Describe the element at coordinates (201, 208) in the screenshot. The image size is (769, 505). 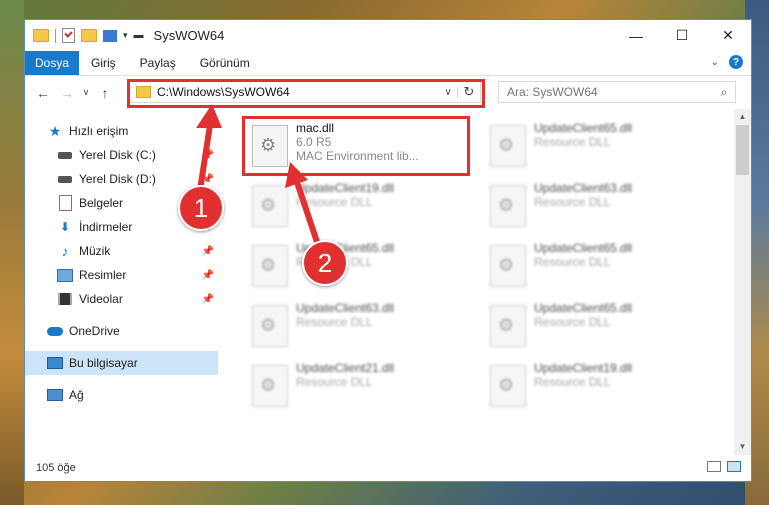
I see `step-badge-1: 1` at that location.